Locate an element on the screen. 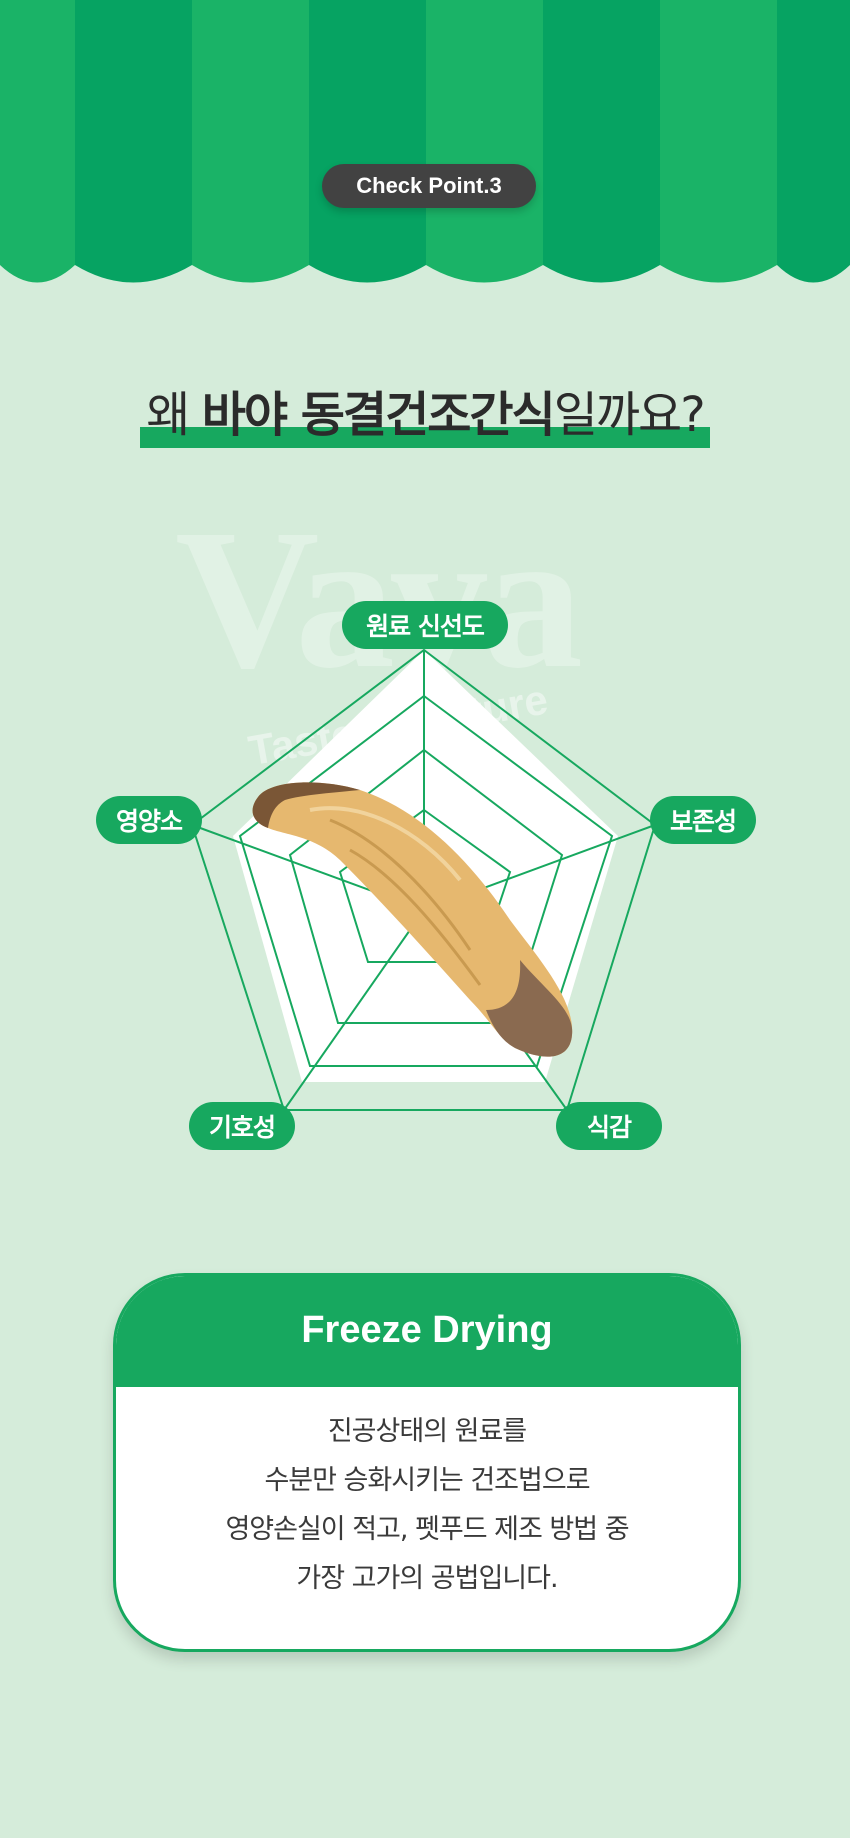  card-line: 진공상태의 원료를 is located at coordinates (427, 1431).